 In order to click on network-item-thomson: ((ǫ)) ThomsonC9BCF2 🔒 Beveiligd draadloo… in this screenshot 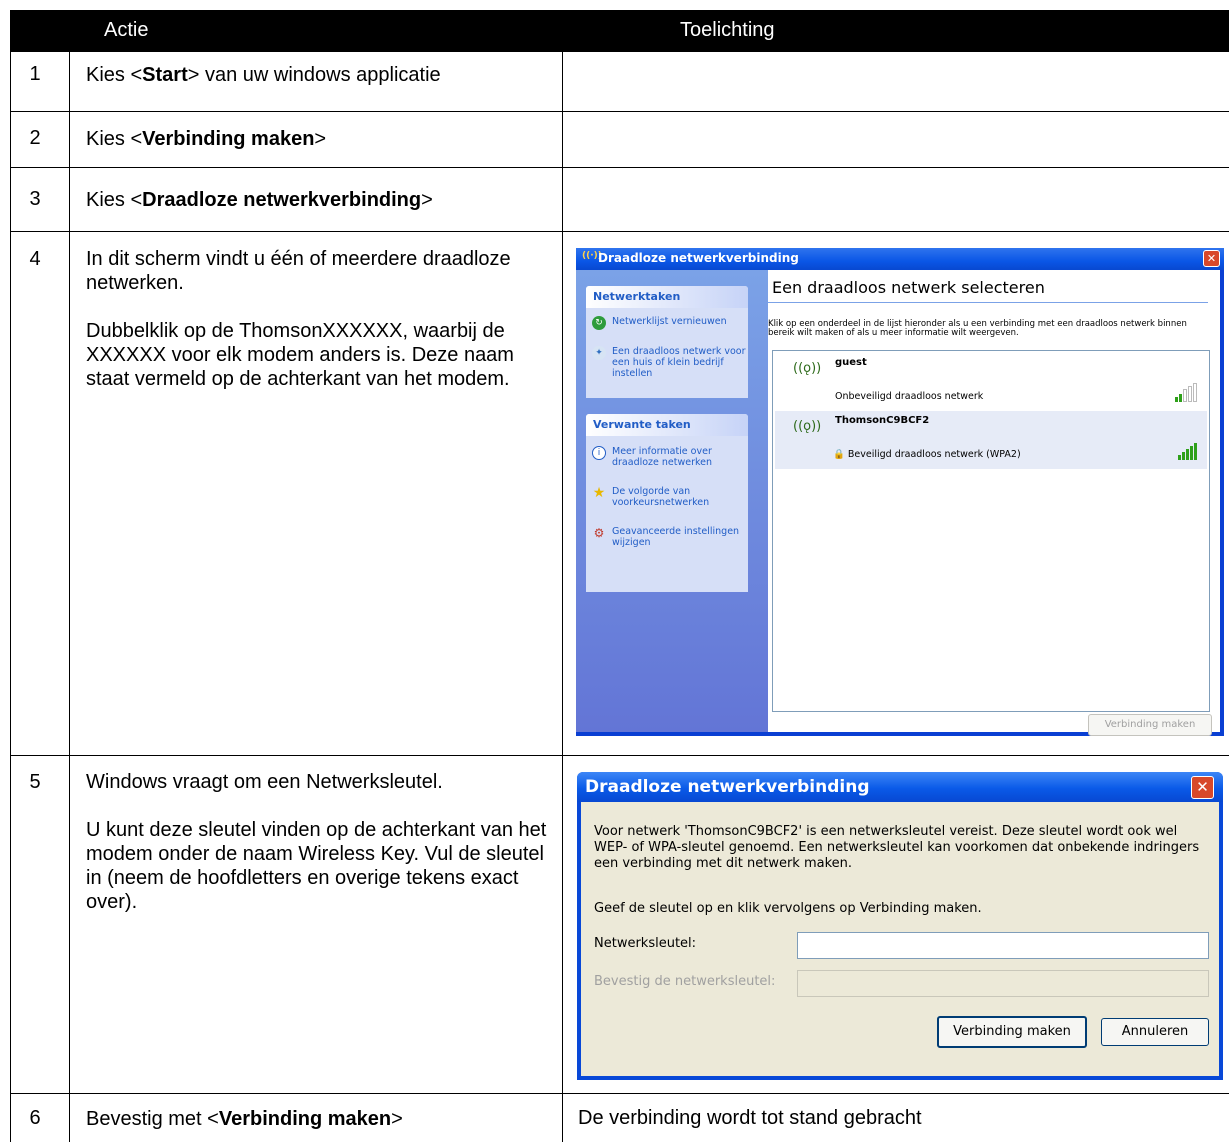, I will do `click(991, 440)`.